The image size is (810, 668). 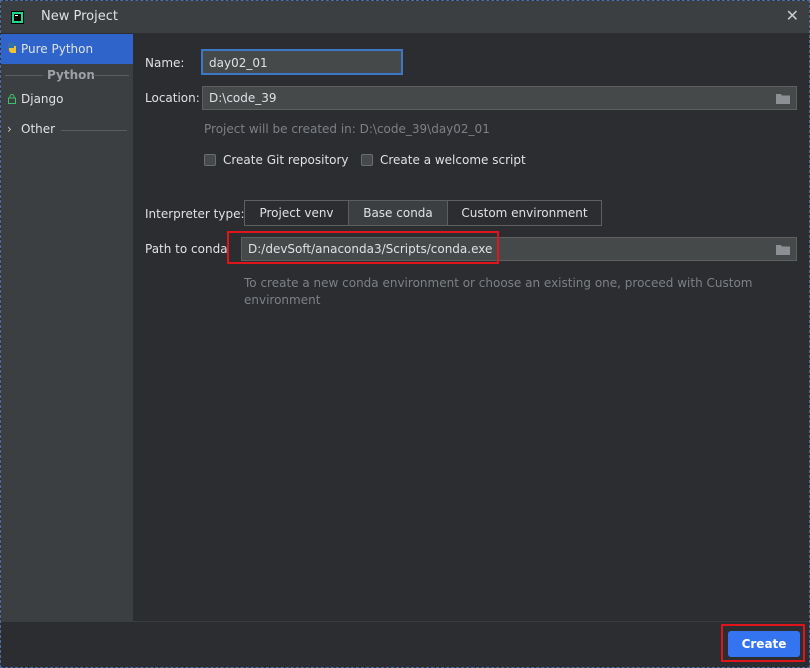 What do you see at coordinates (499, 98) in the screenshot?
I see `location-field: D:\code_39` at bounding box center [499, 98].